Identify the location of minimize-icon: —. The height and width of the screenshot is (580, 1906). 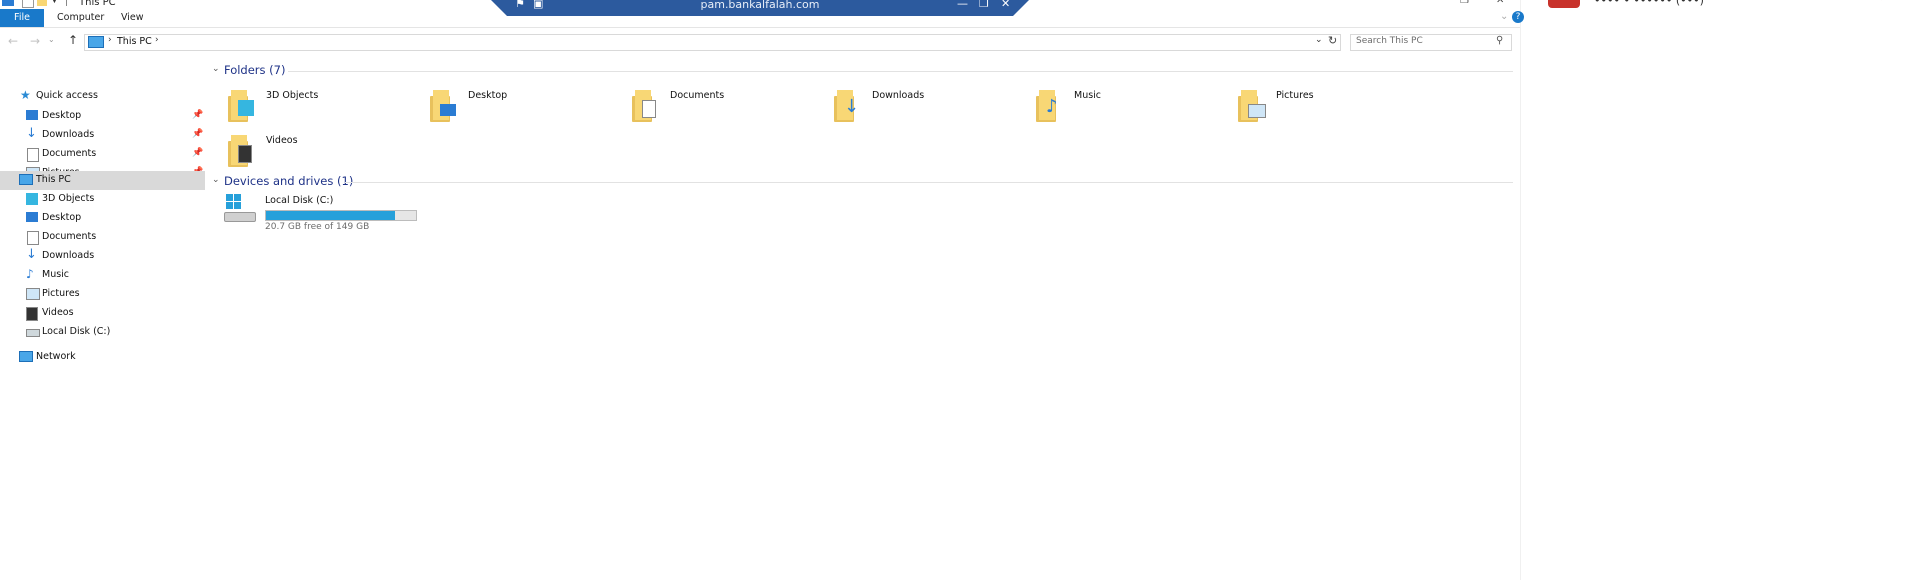
(962, 5).